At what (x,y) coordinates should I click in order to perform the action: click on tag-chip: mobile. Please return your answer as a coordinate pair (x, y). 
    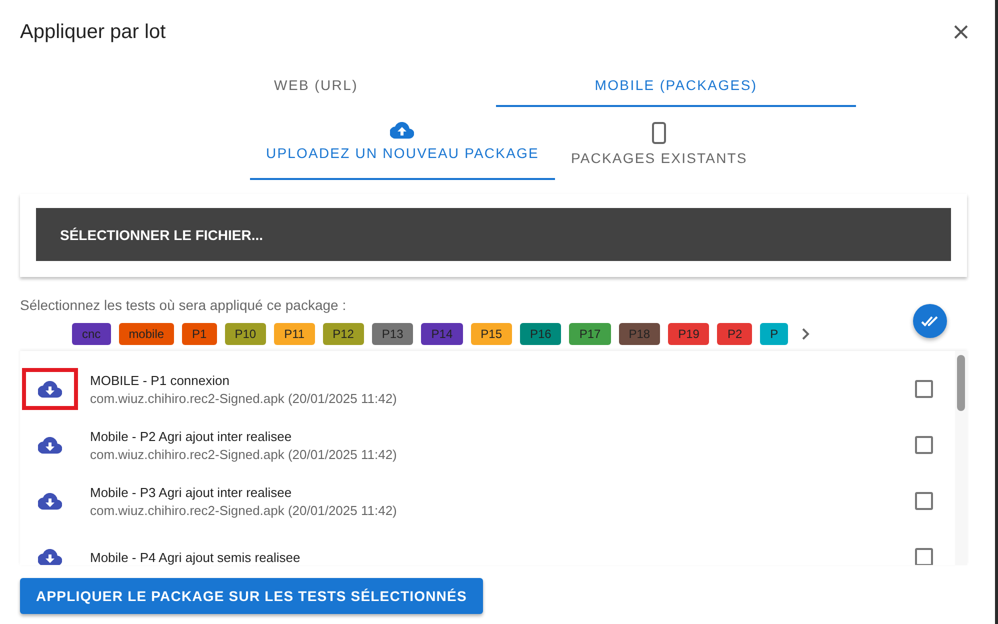
    Looking at the image, I should click on (146, 334).